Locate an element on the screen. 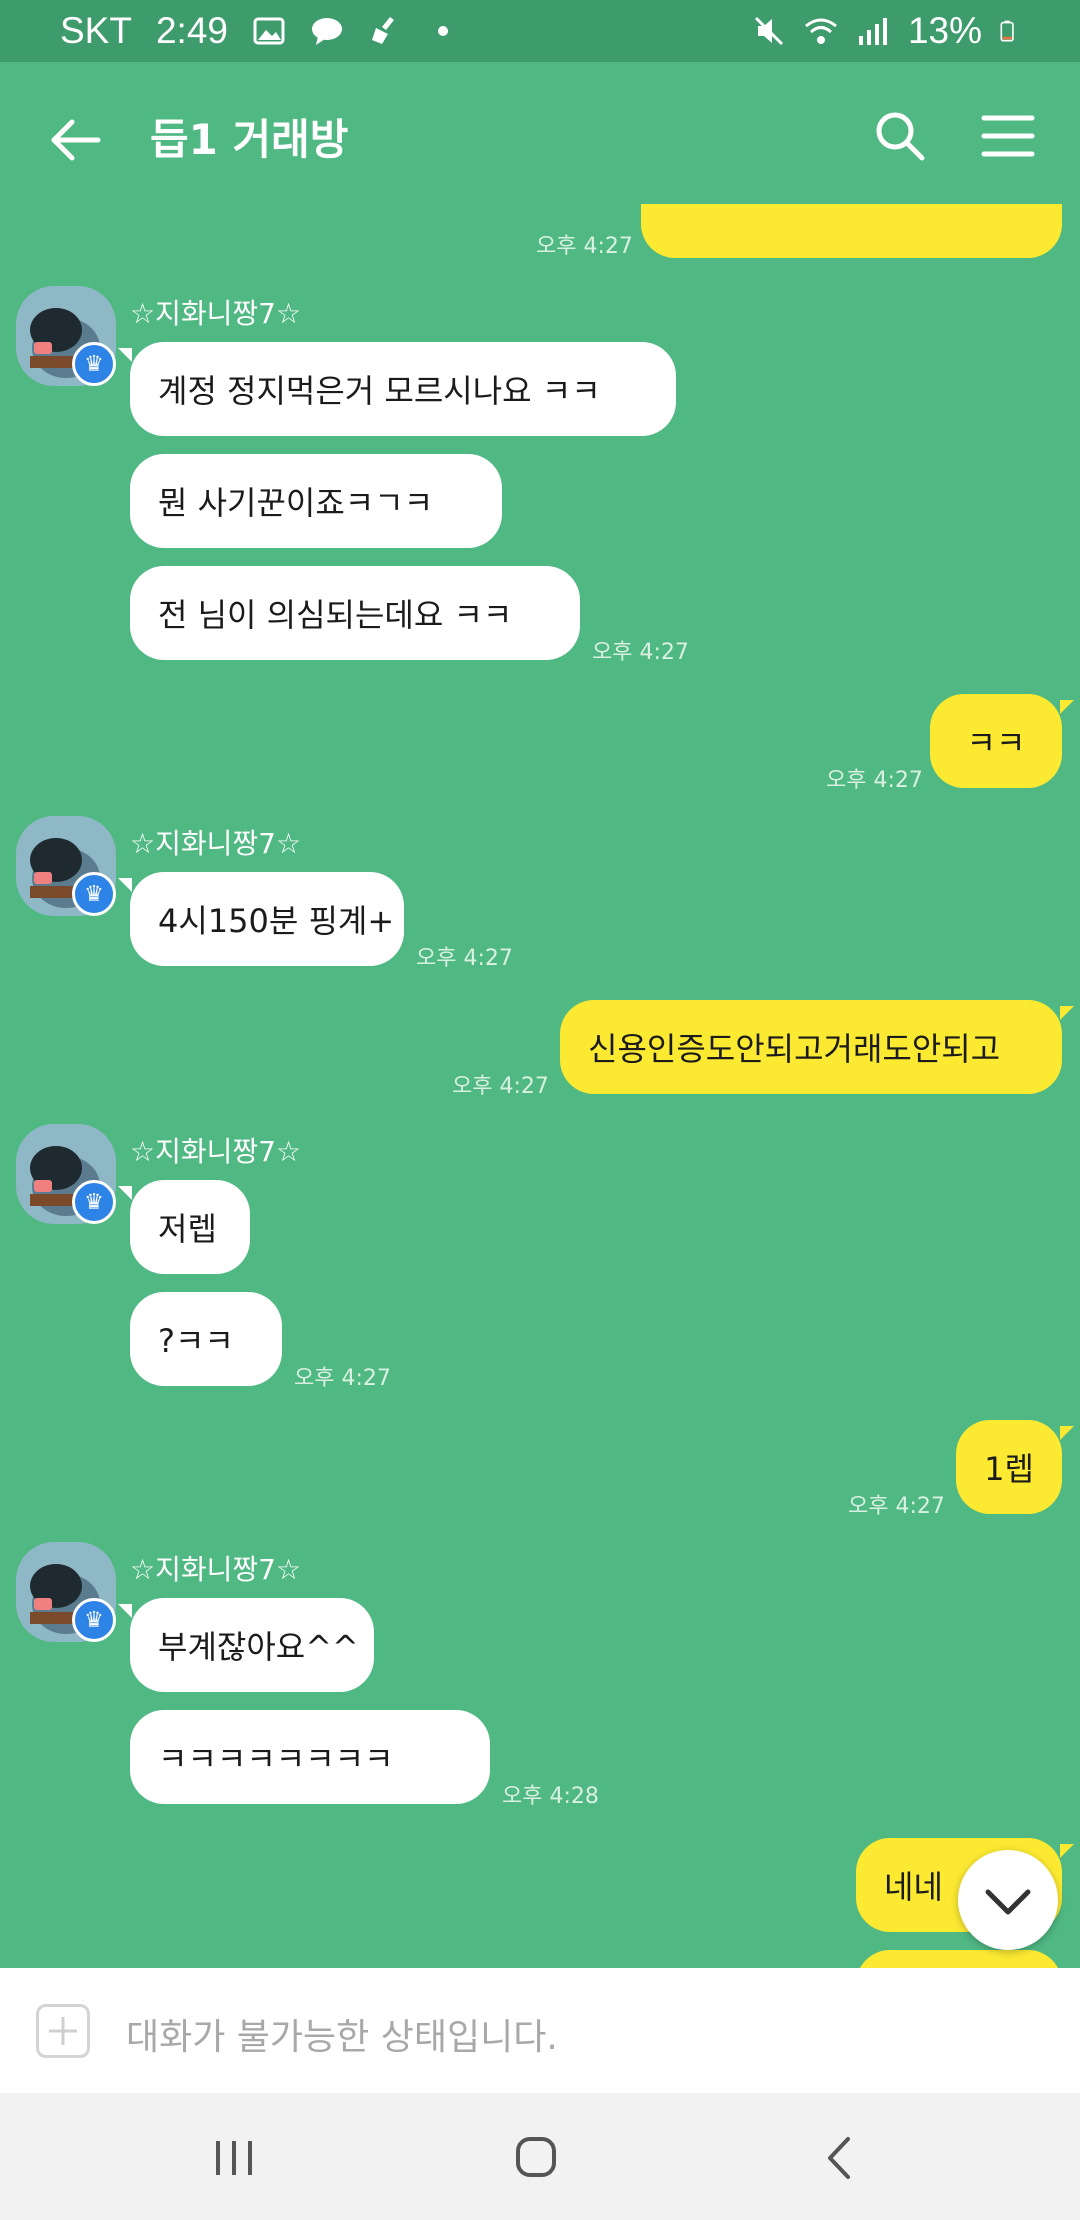  hamburger-menu-icon is located at coordinates (1008, 136).